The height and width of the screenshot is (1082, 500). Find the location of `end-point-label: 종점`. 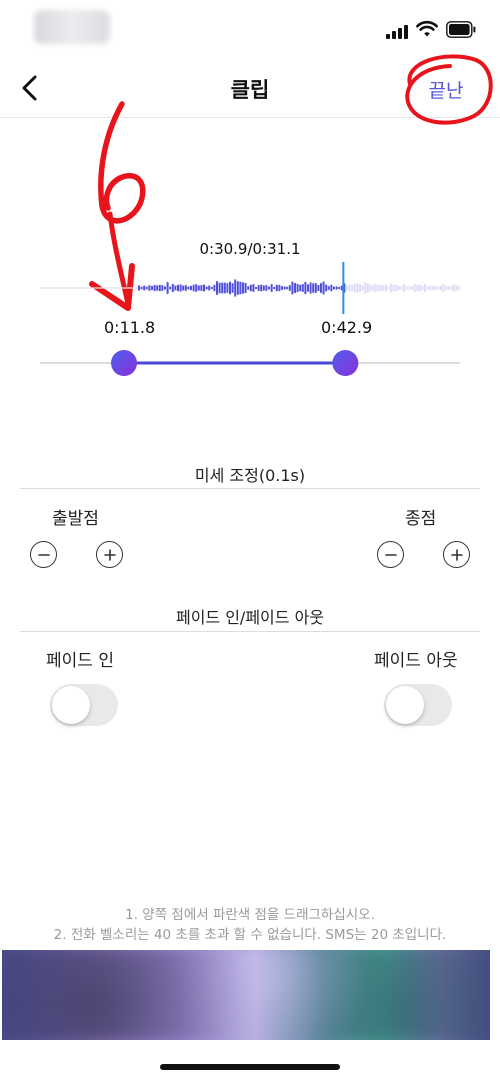

end-point-label: 종점 is located at coordinates (421, 519).